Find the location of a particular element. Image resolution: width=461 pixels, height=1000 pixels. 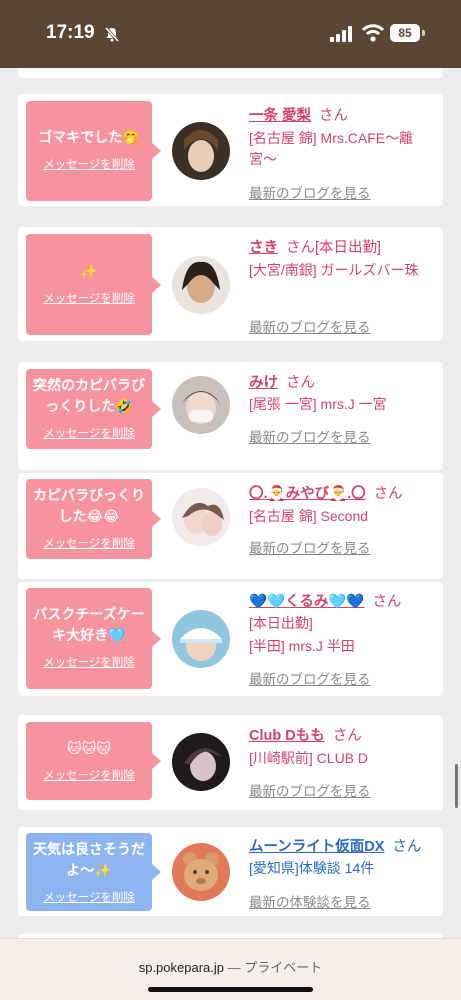

browser-address-bar: sp.pokepara.jp — プライベート is located at coordinates (230, 969).